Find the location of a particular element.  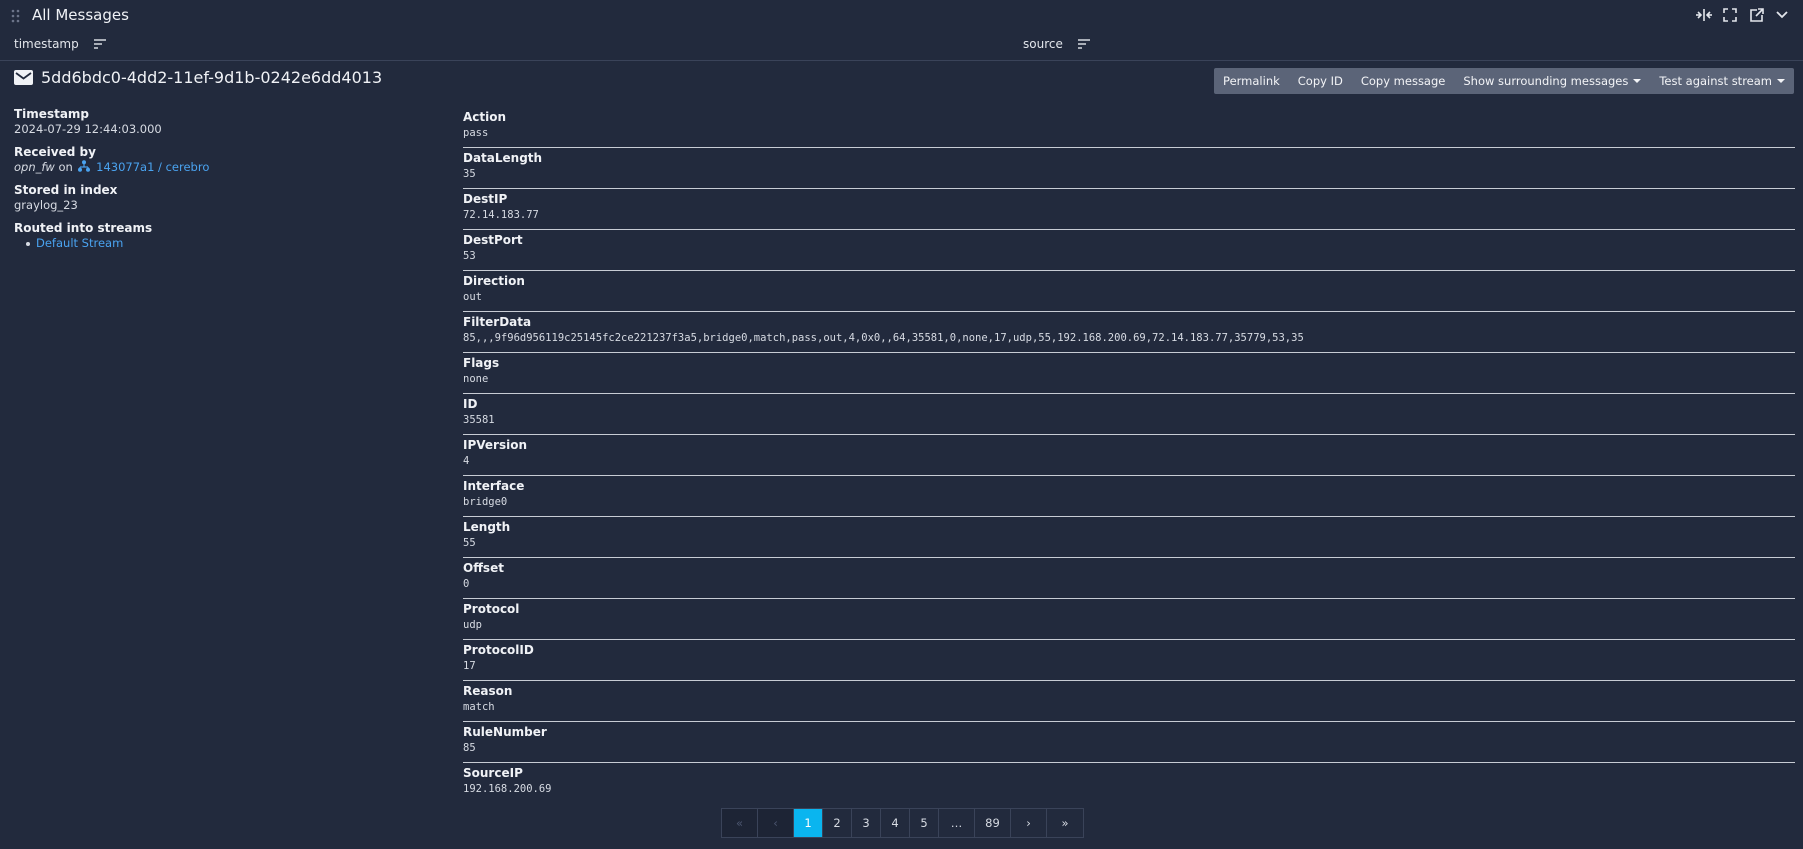

field-name: Action is located at coordinates (1129, 117).